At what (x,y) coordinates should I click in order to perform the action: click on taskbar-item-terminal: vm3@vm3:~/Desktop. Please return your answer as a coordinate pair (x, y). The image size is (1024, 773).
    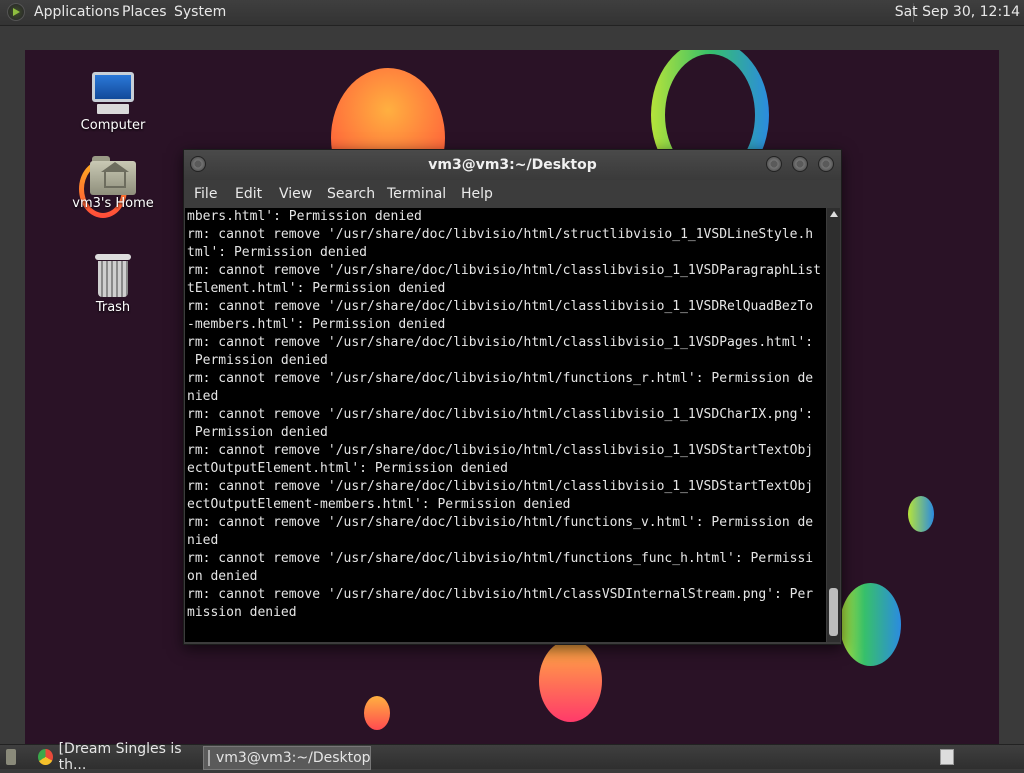
    Looking at the image, I should click on (287, 758).